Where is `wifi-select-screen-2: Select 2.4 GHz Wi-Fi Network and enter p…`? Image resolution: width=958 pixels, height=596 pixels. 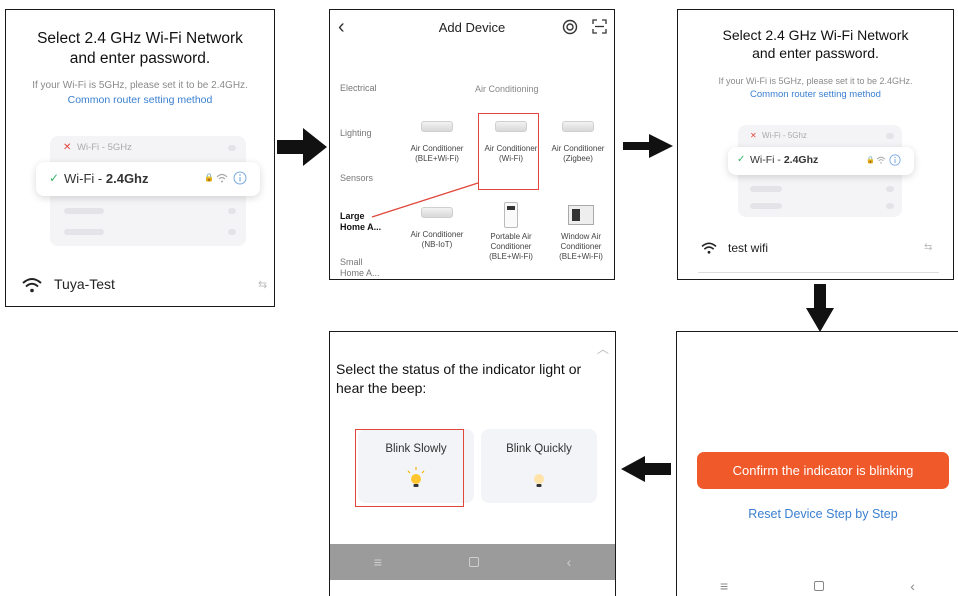 wifi-select-screen-2: Select 2.4 GHz Wi-Fi Network and enter p… is located at coordinates (815, 144).